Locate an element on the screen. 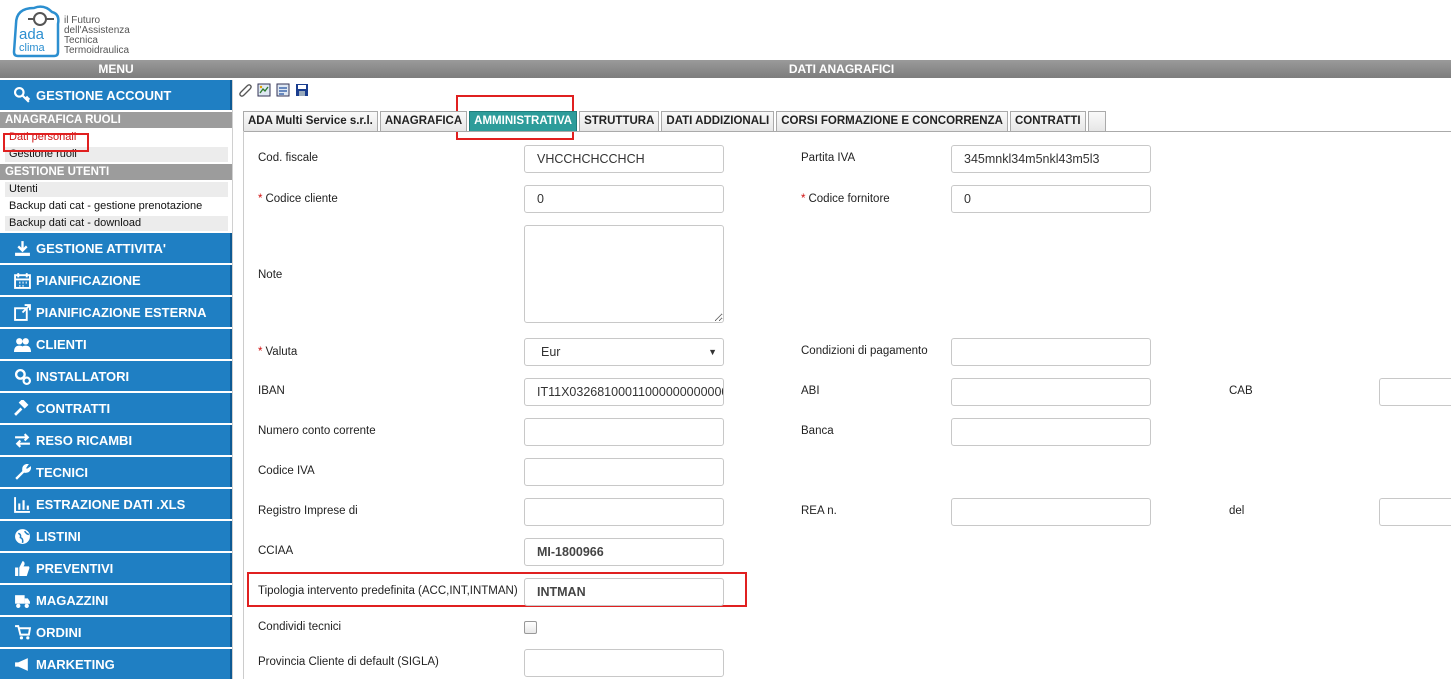 The image size is (1451, 679). label-registro-imprese: Registro Imprese di is located at coordinates (308, 511).